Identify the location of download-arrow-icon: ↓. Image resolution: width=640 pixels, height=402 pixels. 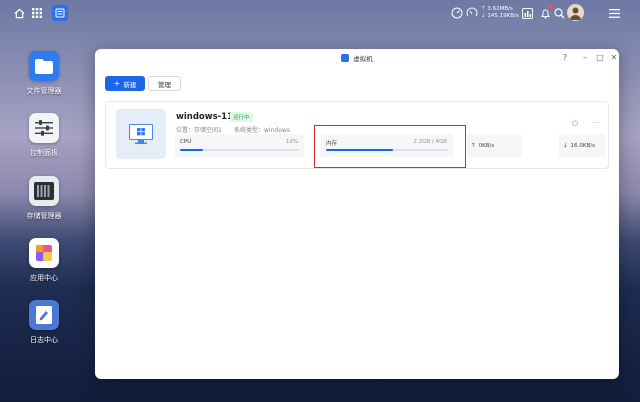
(565, 145).